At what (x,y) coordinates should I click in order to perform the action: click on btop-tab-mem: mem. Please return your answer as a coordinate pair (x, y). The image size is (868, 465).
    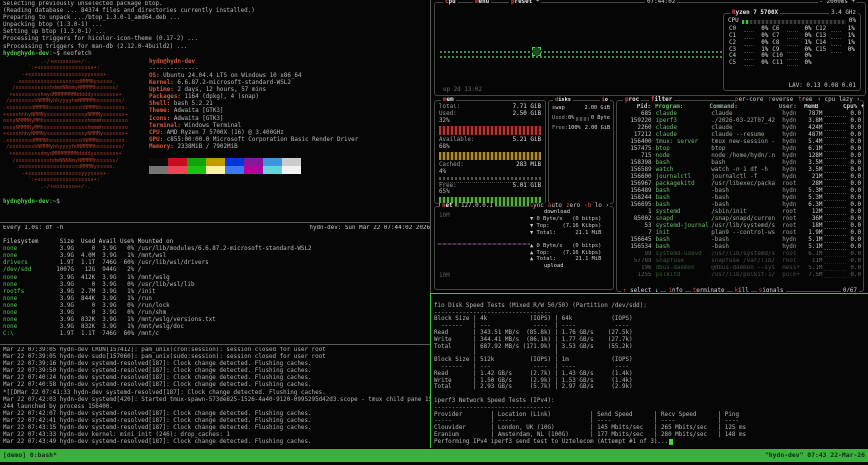
    Looking at the image, I should click on (448, 101).